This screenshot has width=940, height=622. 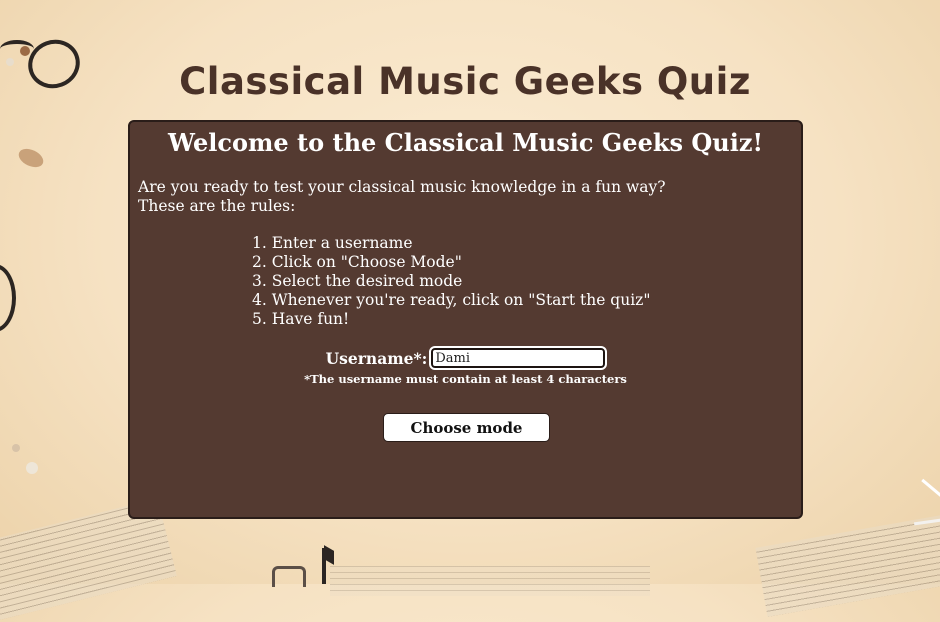 I want to click on username-input, so click(x=518, y=358).